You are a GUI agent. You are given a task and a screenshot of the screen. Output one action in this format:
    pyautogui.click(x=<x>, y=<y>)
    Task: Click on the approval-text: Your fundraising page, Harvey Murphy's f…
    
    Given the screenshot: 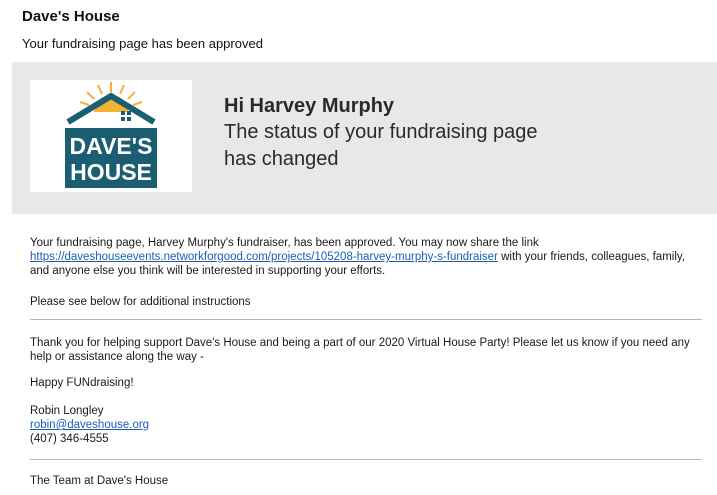 What is the action you would take?
    pyautogui.click(x=284, y=243)
    